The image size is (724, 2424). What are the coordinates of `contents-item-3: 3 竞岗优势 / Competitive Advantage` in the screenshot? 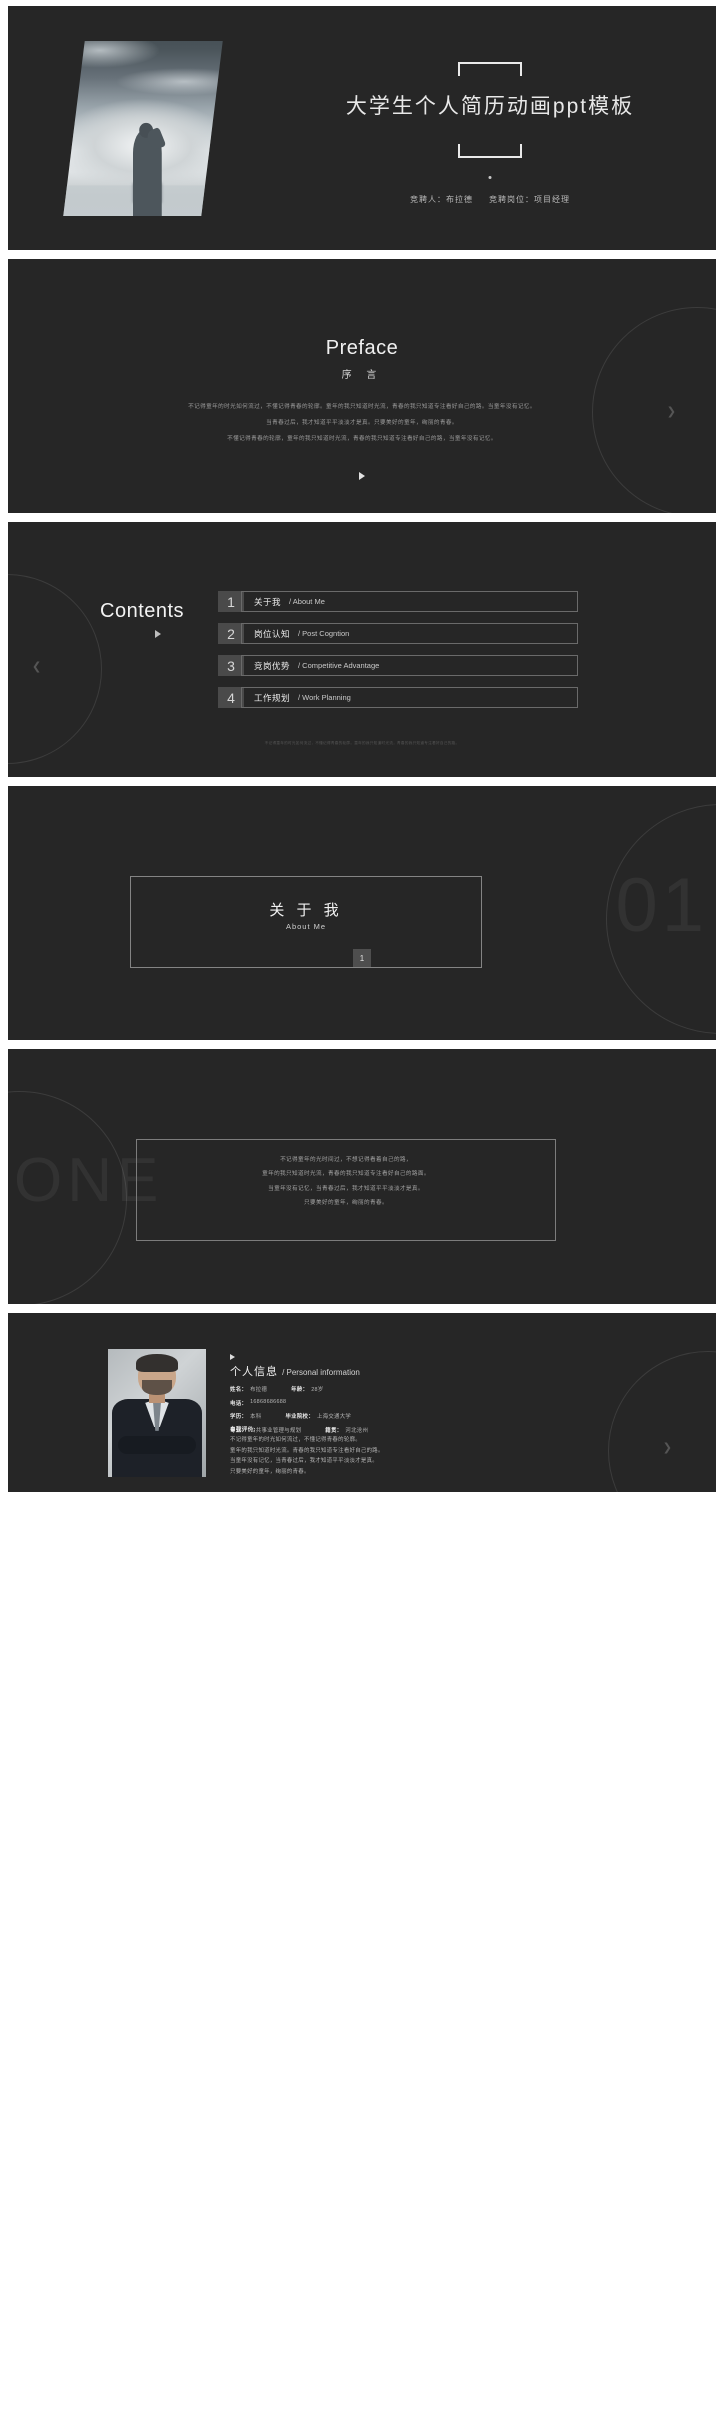 It's located at (398, 665).